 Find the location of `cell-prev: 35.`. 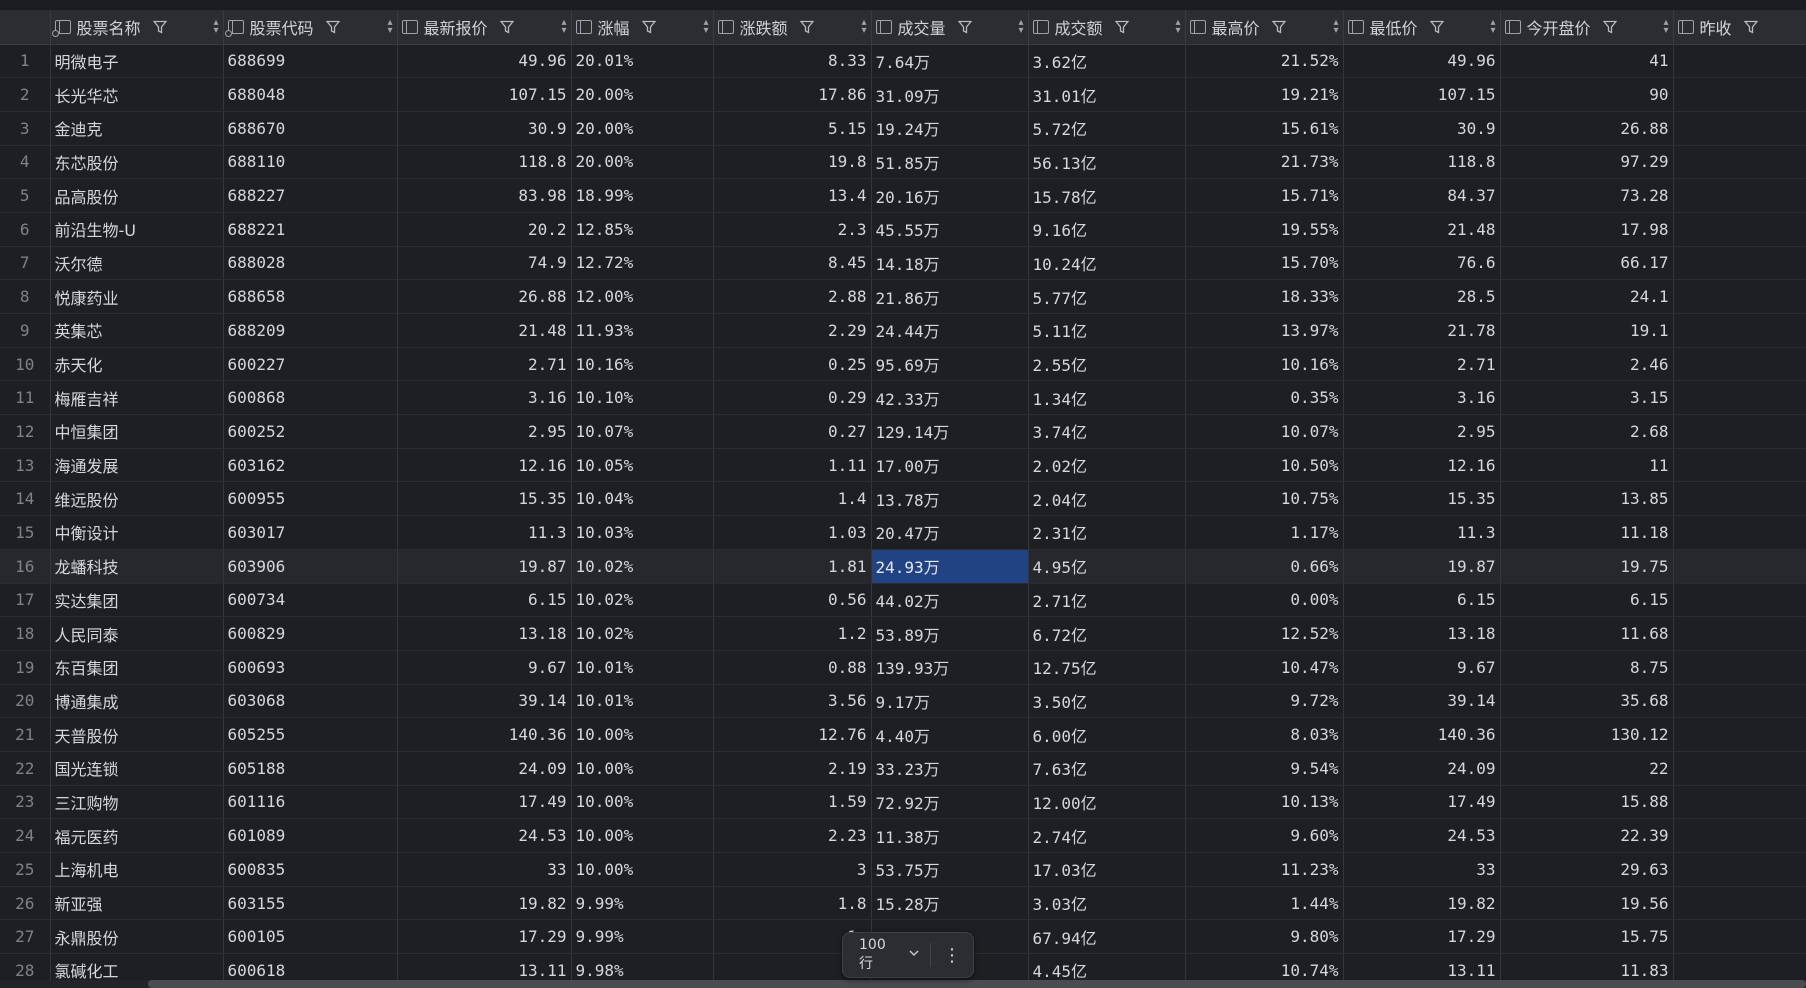

cell-prev: 35. is located at coordinates (1739, 701).